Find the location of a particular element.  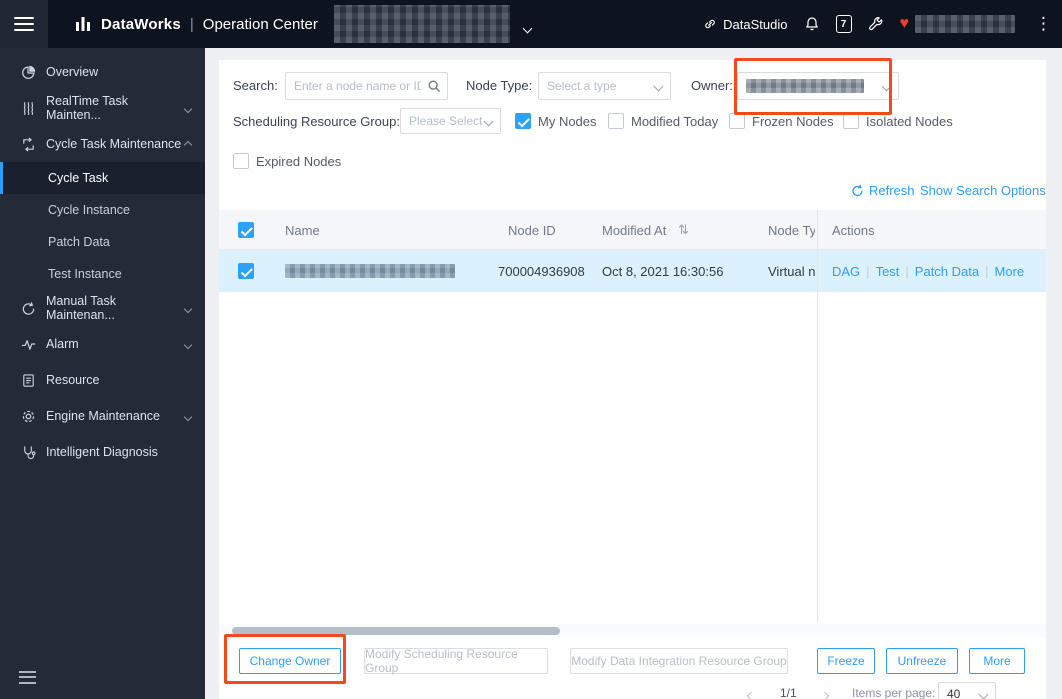

chevron-up-icon is located at coordinates (188, 144).